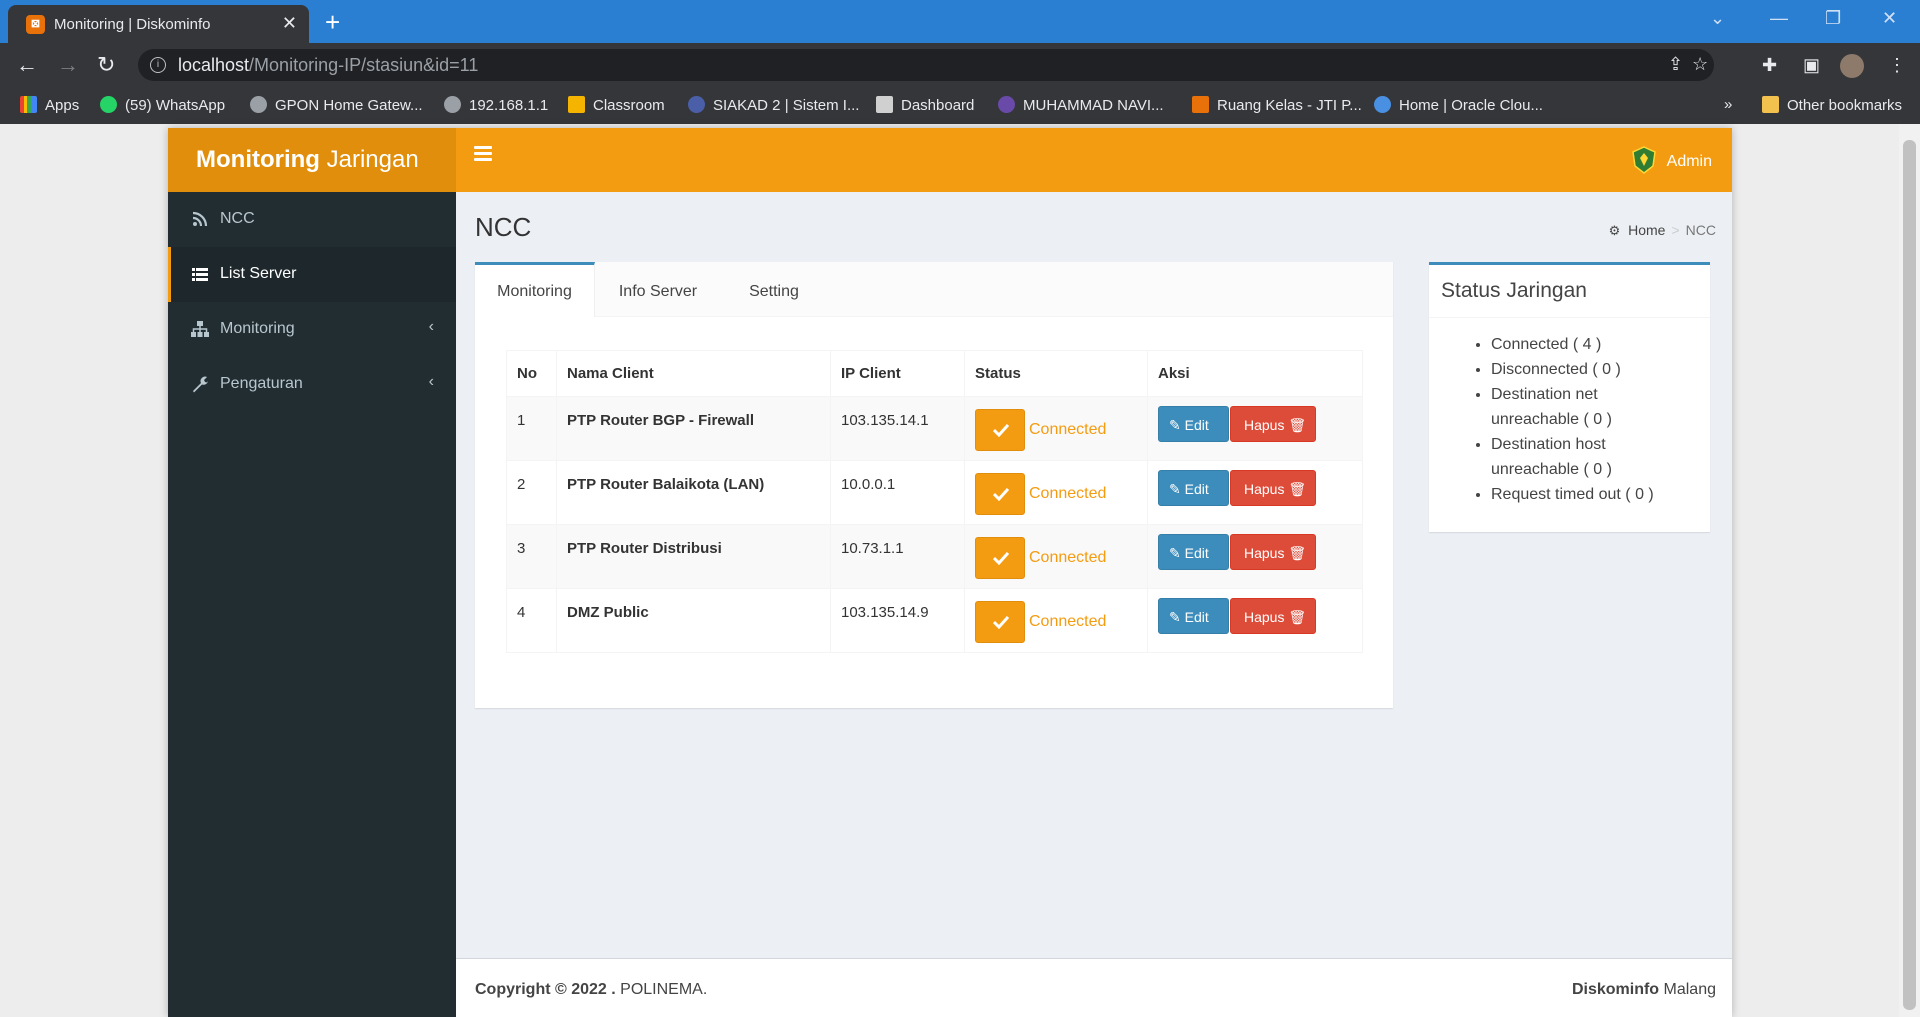 Image resolution: width=1920 pixels, height=1017 pixels. What do you see at coordinates (237, 218) in the screenshot?
I see `sidebar-item-label: NCC` at bounding box center [237, 218].